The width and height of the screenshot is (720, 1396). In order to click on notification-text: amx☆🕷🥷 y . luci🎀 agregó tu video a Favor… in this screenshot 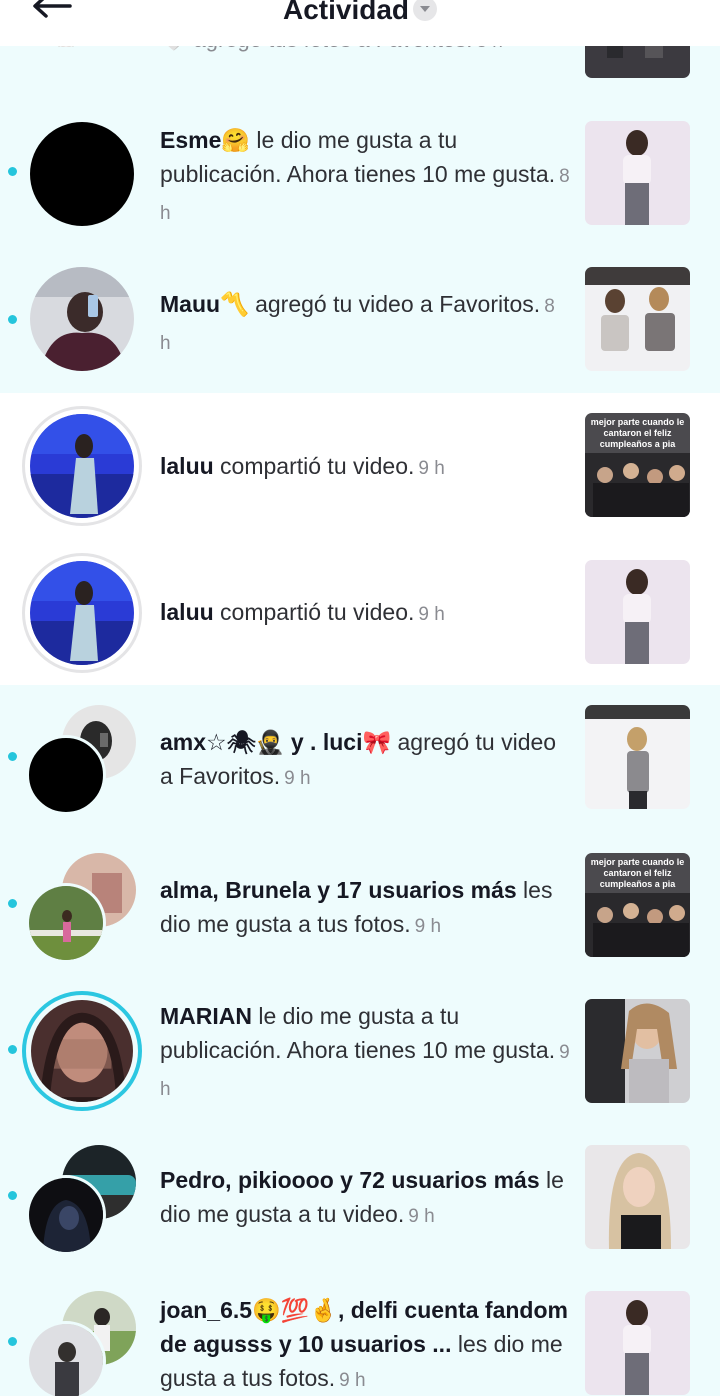, I will do `click(358, 759)`.